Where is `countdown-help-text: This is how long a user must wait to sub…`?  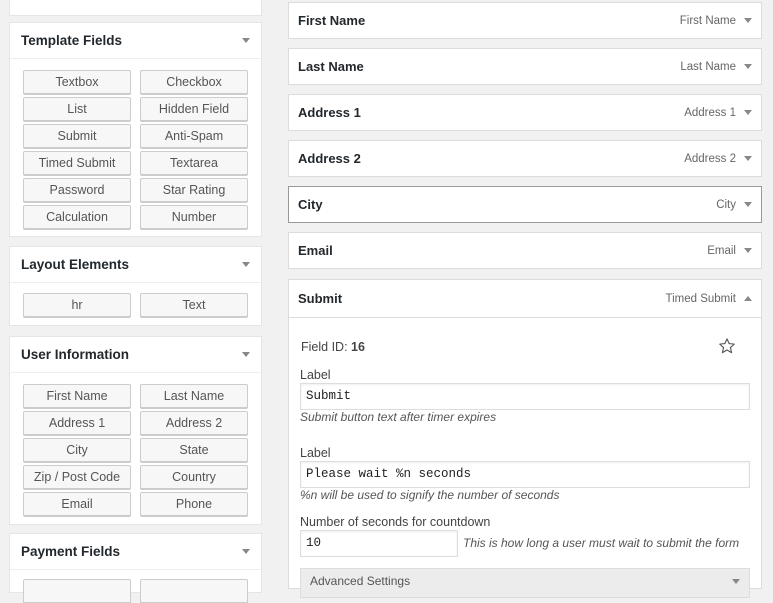 countdown-help-text: This is how long a user must wait to sub… is located at coordinates (601, 543).